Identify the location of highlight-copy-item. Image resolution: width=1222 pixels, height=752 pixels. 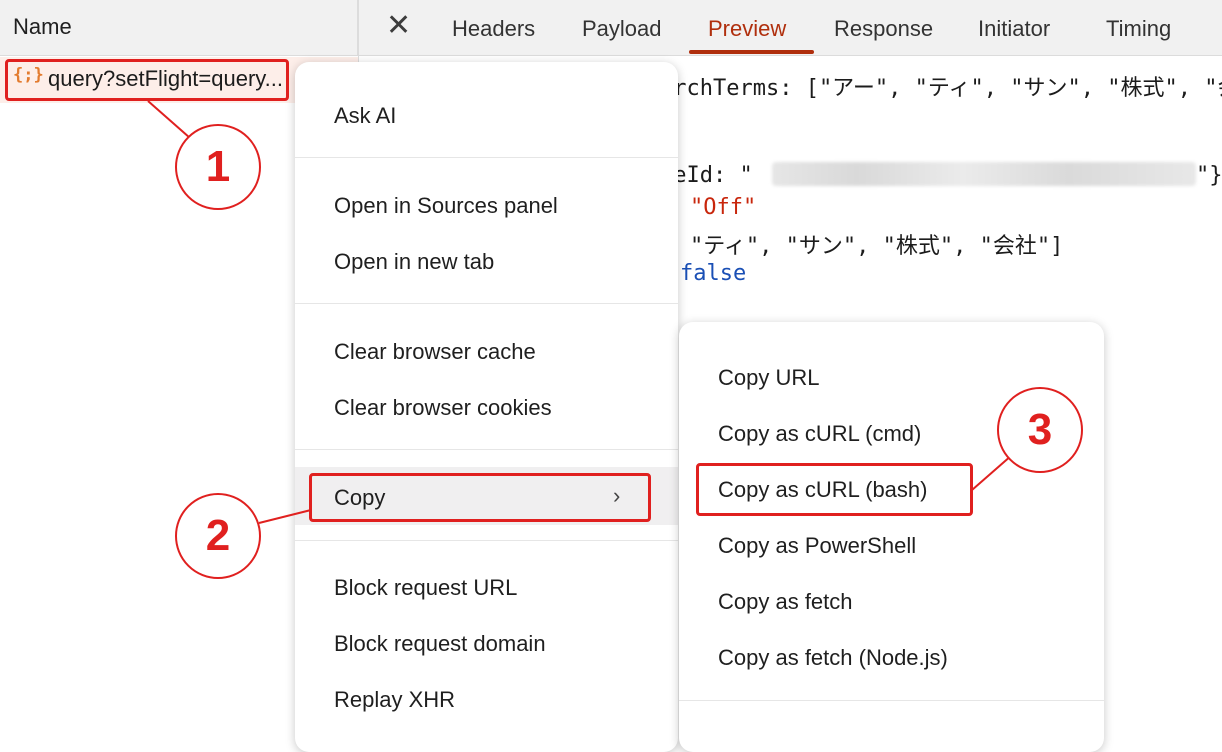
(480, 497).